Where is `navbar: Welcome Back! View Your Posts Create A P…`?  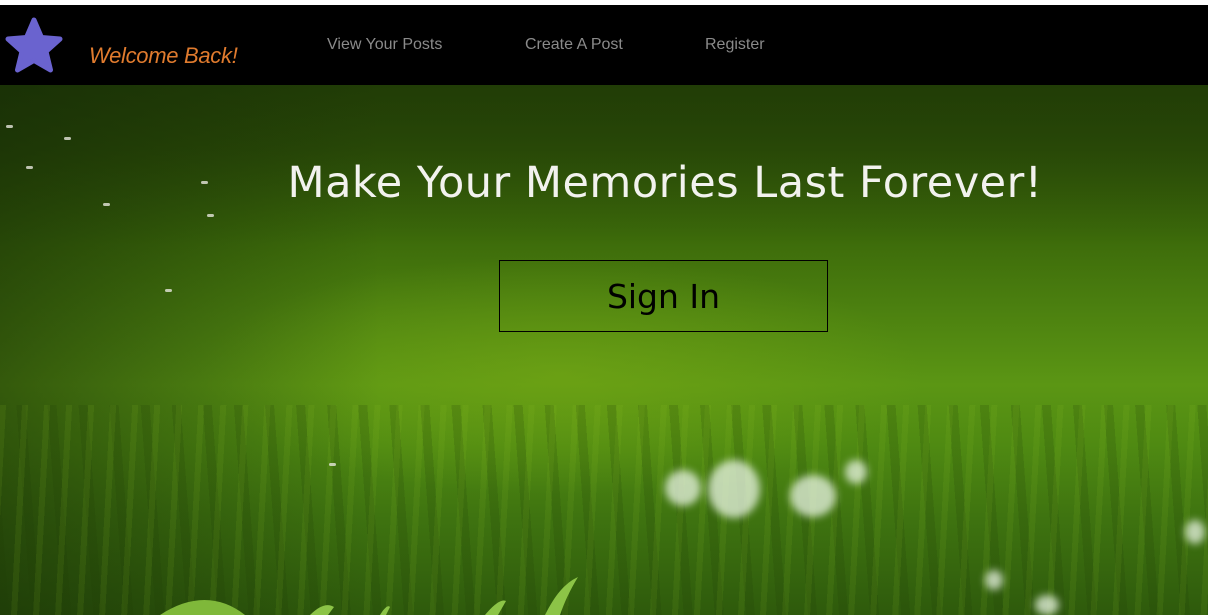 navbar: Welcome Back! View Your Posts Create A P… is located at coordinates (604, 45).